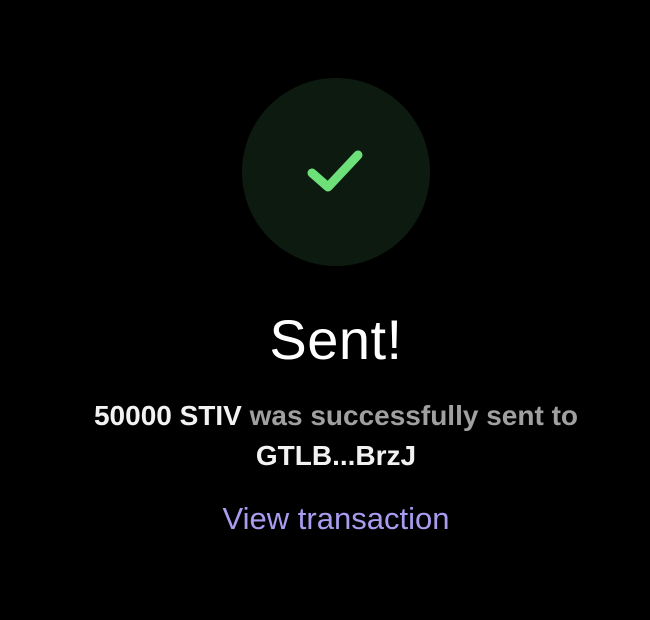 This screenshot has width=650, height=620. What do you see at coordinates (167, 415) in the screenshot?
I see `sent-amount: 50000 STIV` at bounding box center [167, 415].